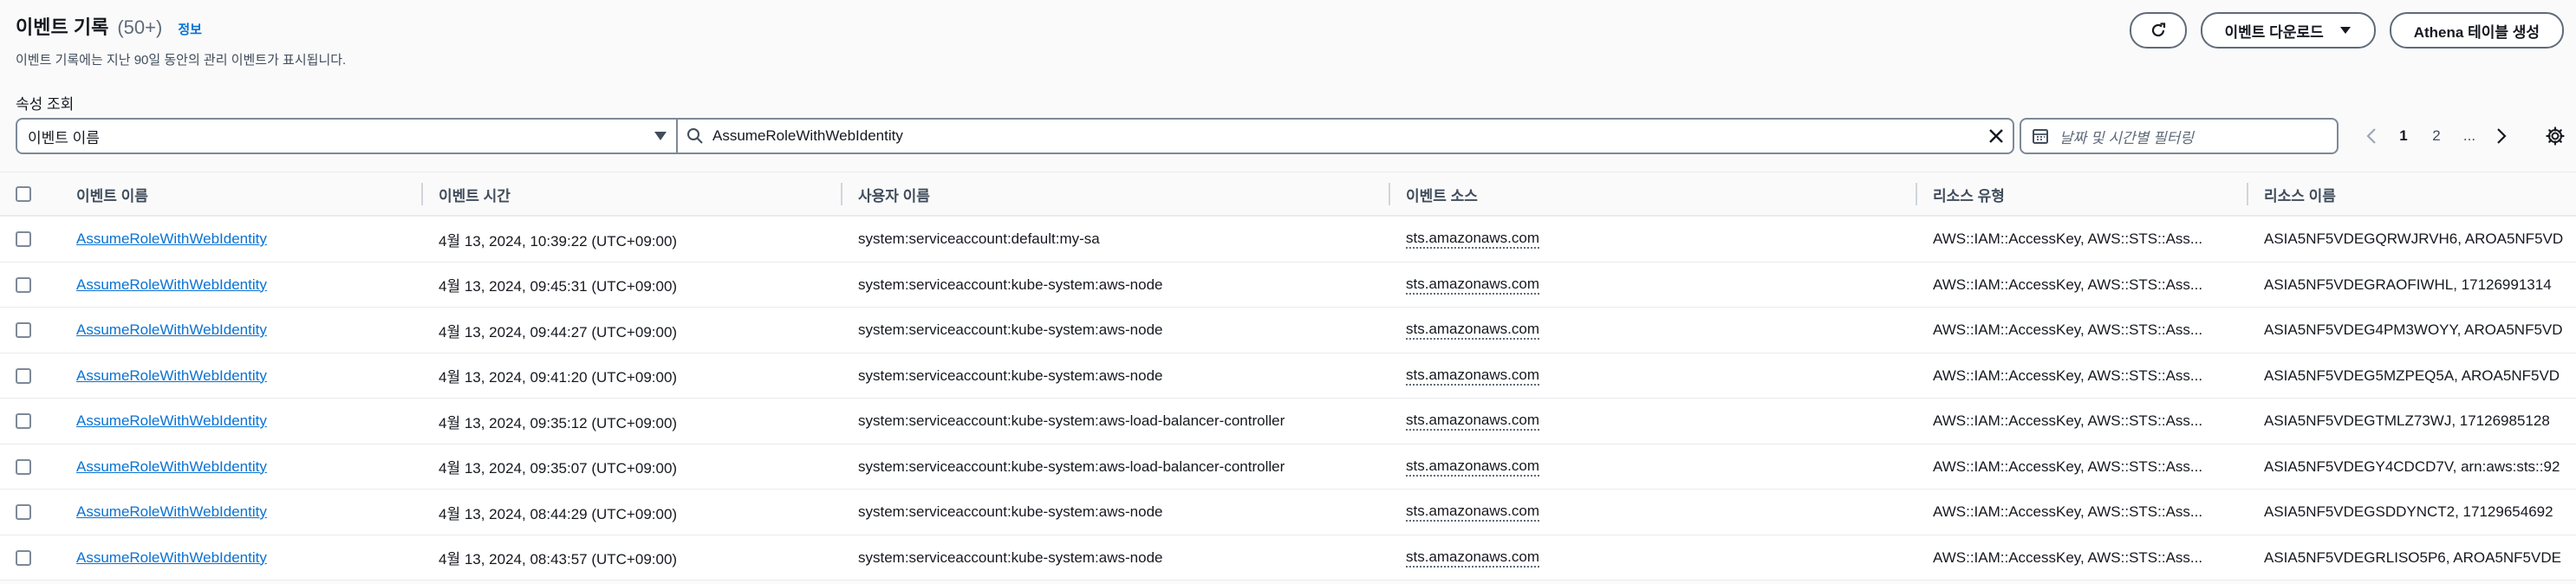  What do you see at coordinates (2300, 196) in the screenshot?
I see `column-header-label: 리소스 이름` at bounding box center [2300, 196].